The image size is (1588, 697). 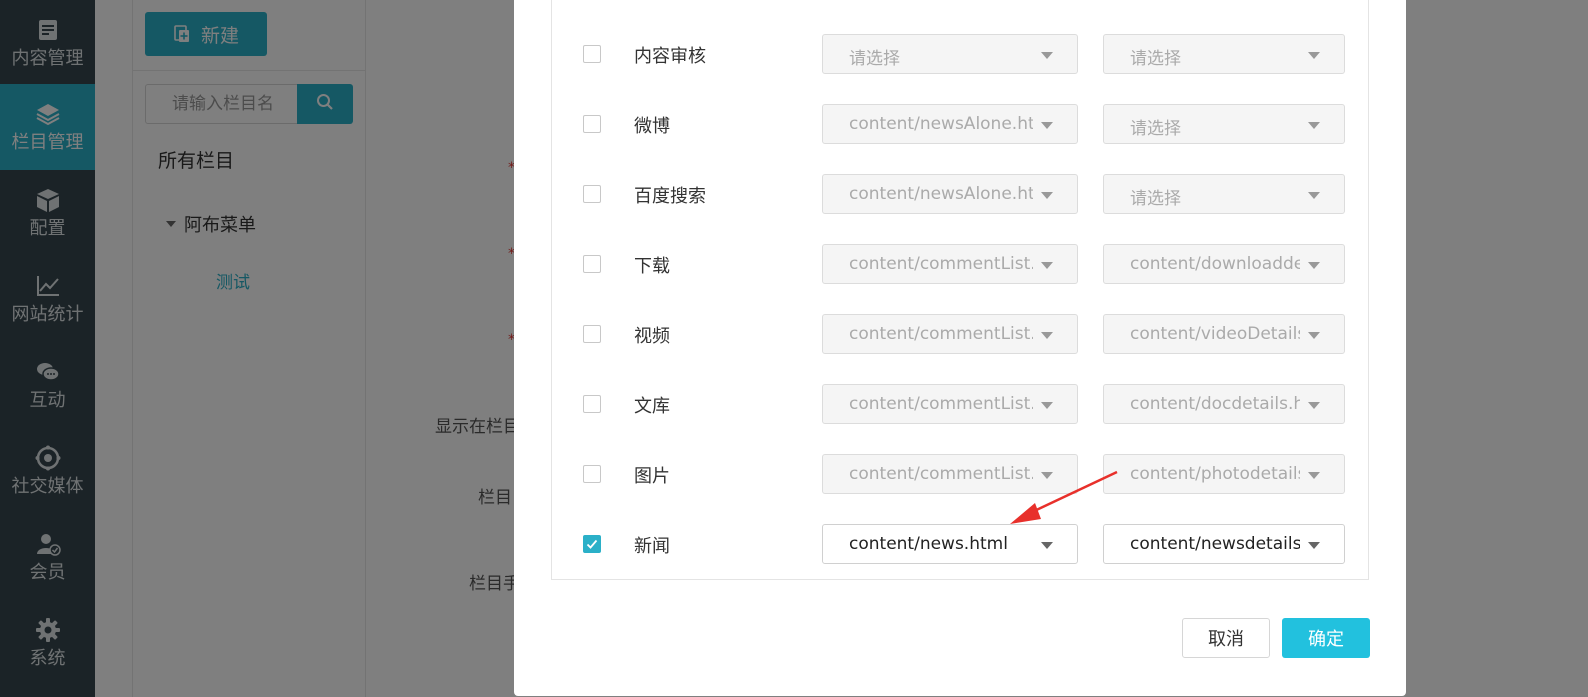 What do you see at coordinates (950, 54) in the screenshot?
I see `list-template-select: 请选择` at bounding box center [950, 54].